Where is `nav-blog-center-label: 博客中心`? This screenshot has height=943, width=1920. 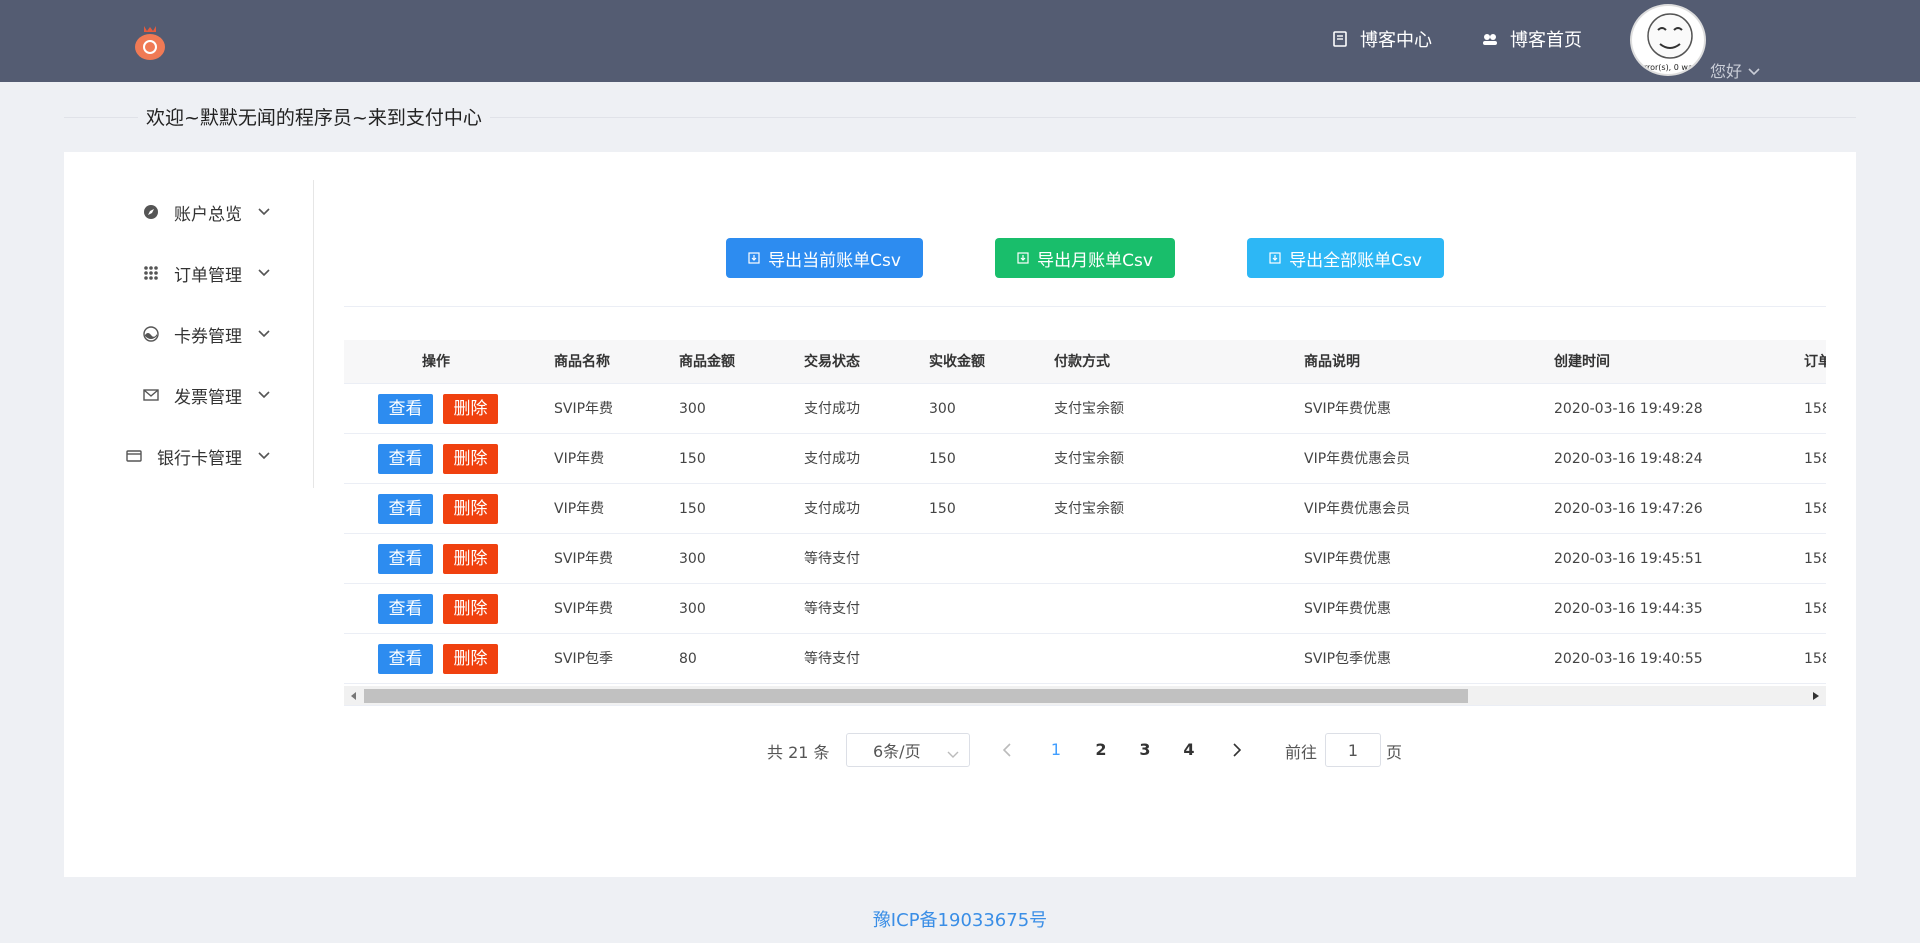
nav-blog-center-label: 博客中心 is located at coordinates (1396, 40).